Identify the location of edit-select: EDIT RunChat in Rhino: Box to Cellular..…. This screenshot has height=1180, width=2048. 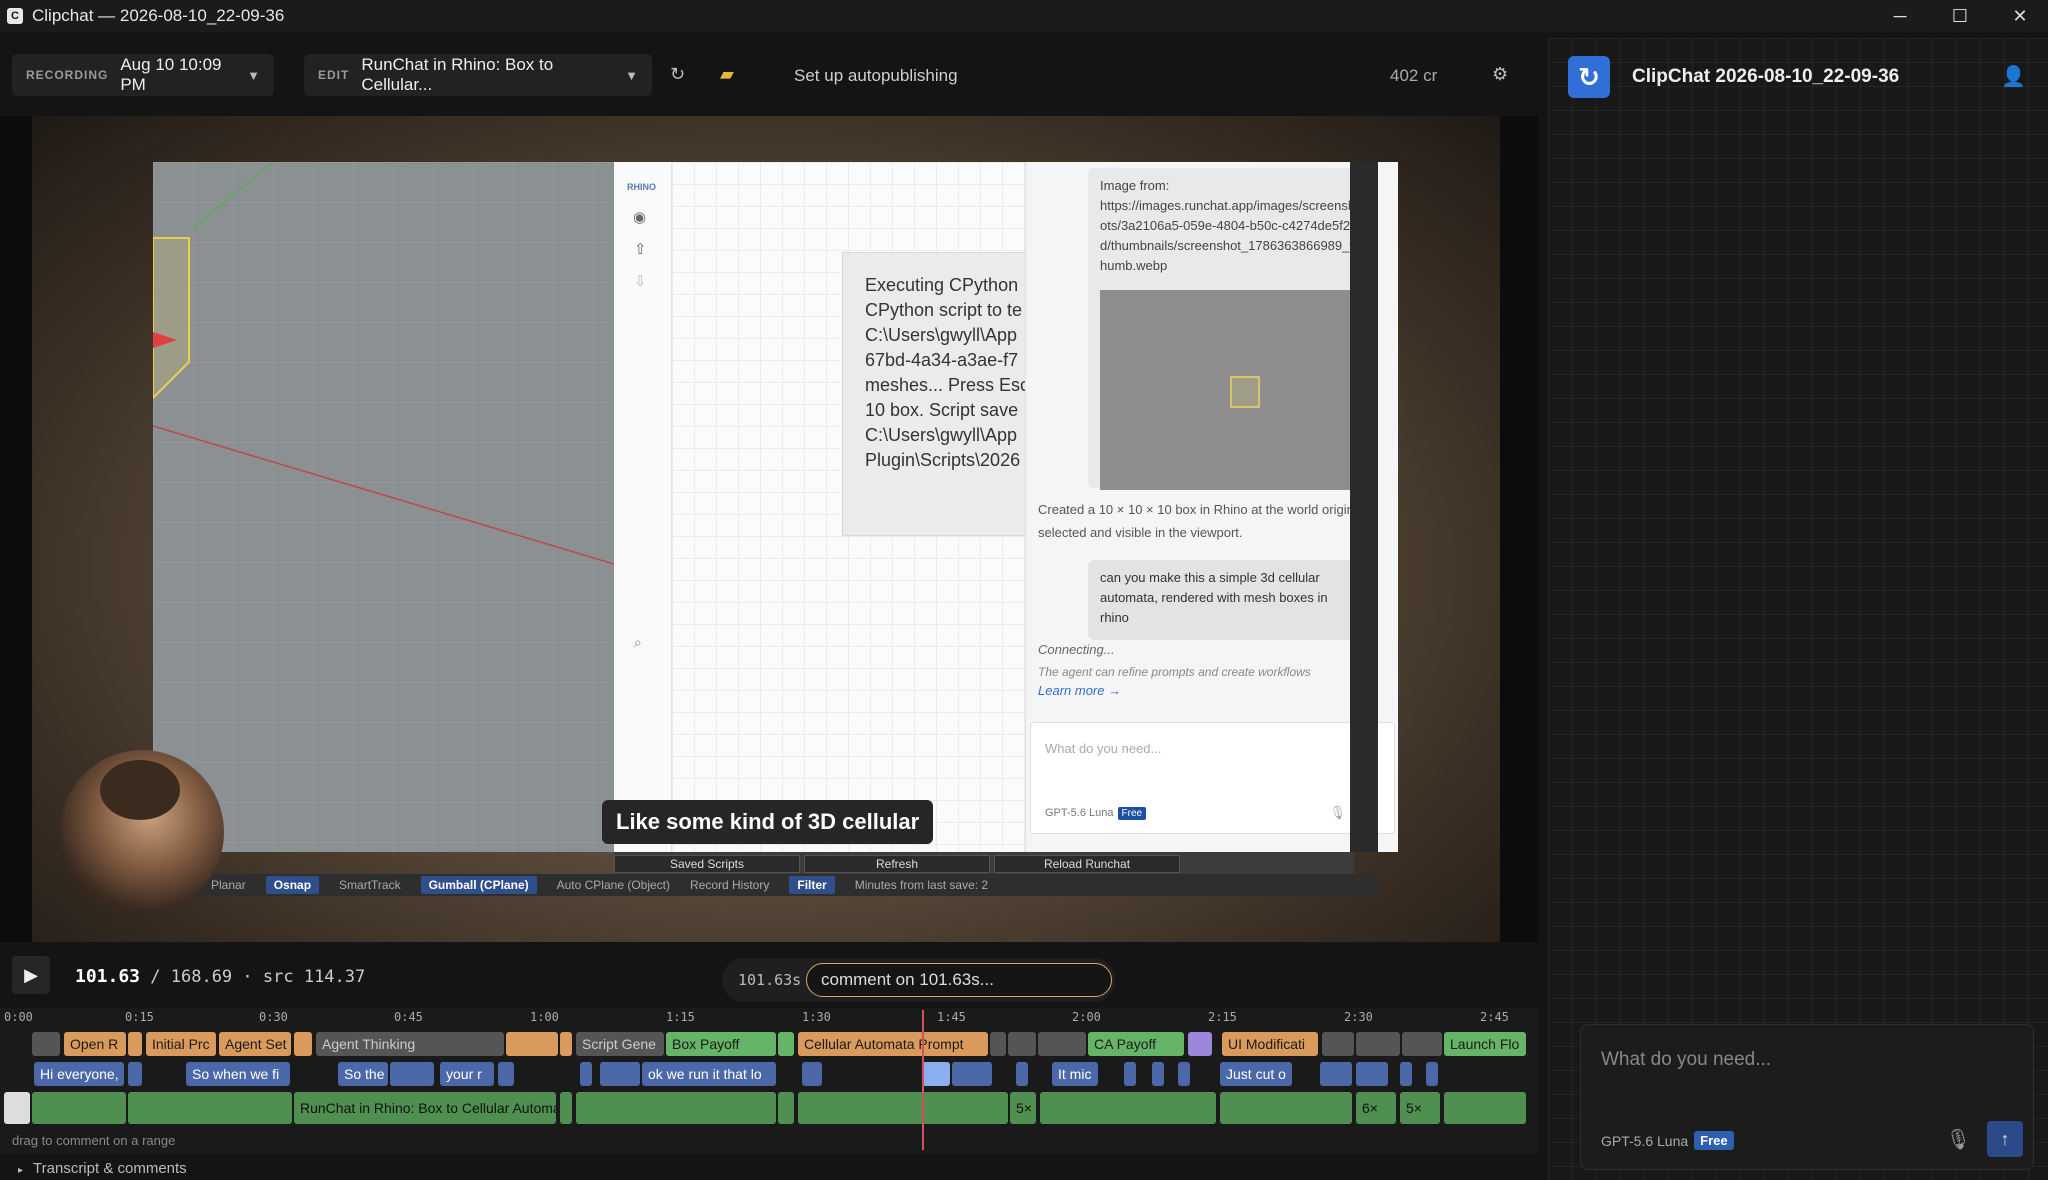
(478, 75).